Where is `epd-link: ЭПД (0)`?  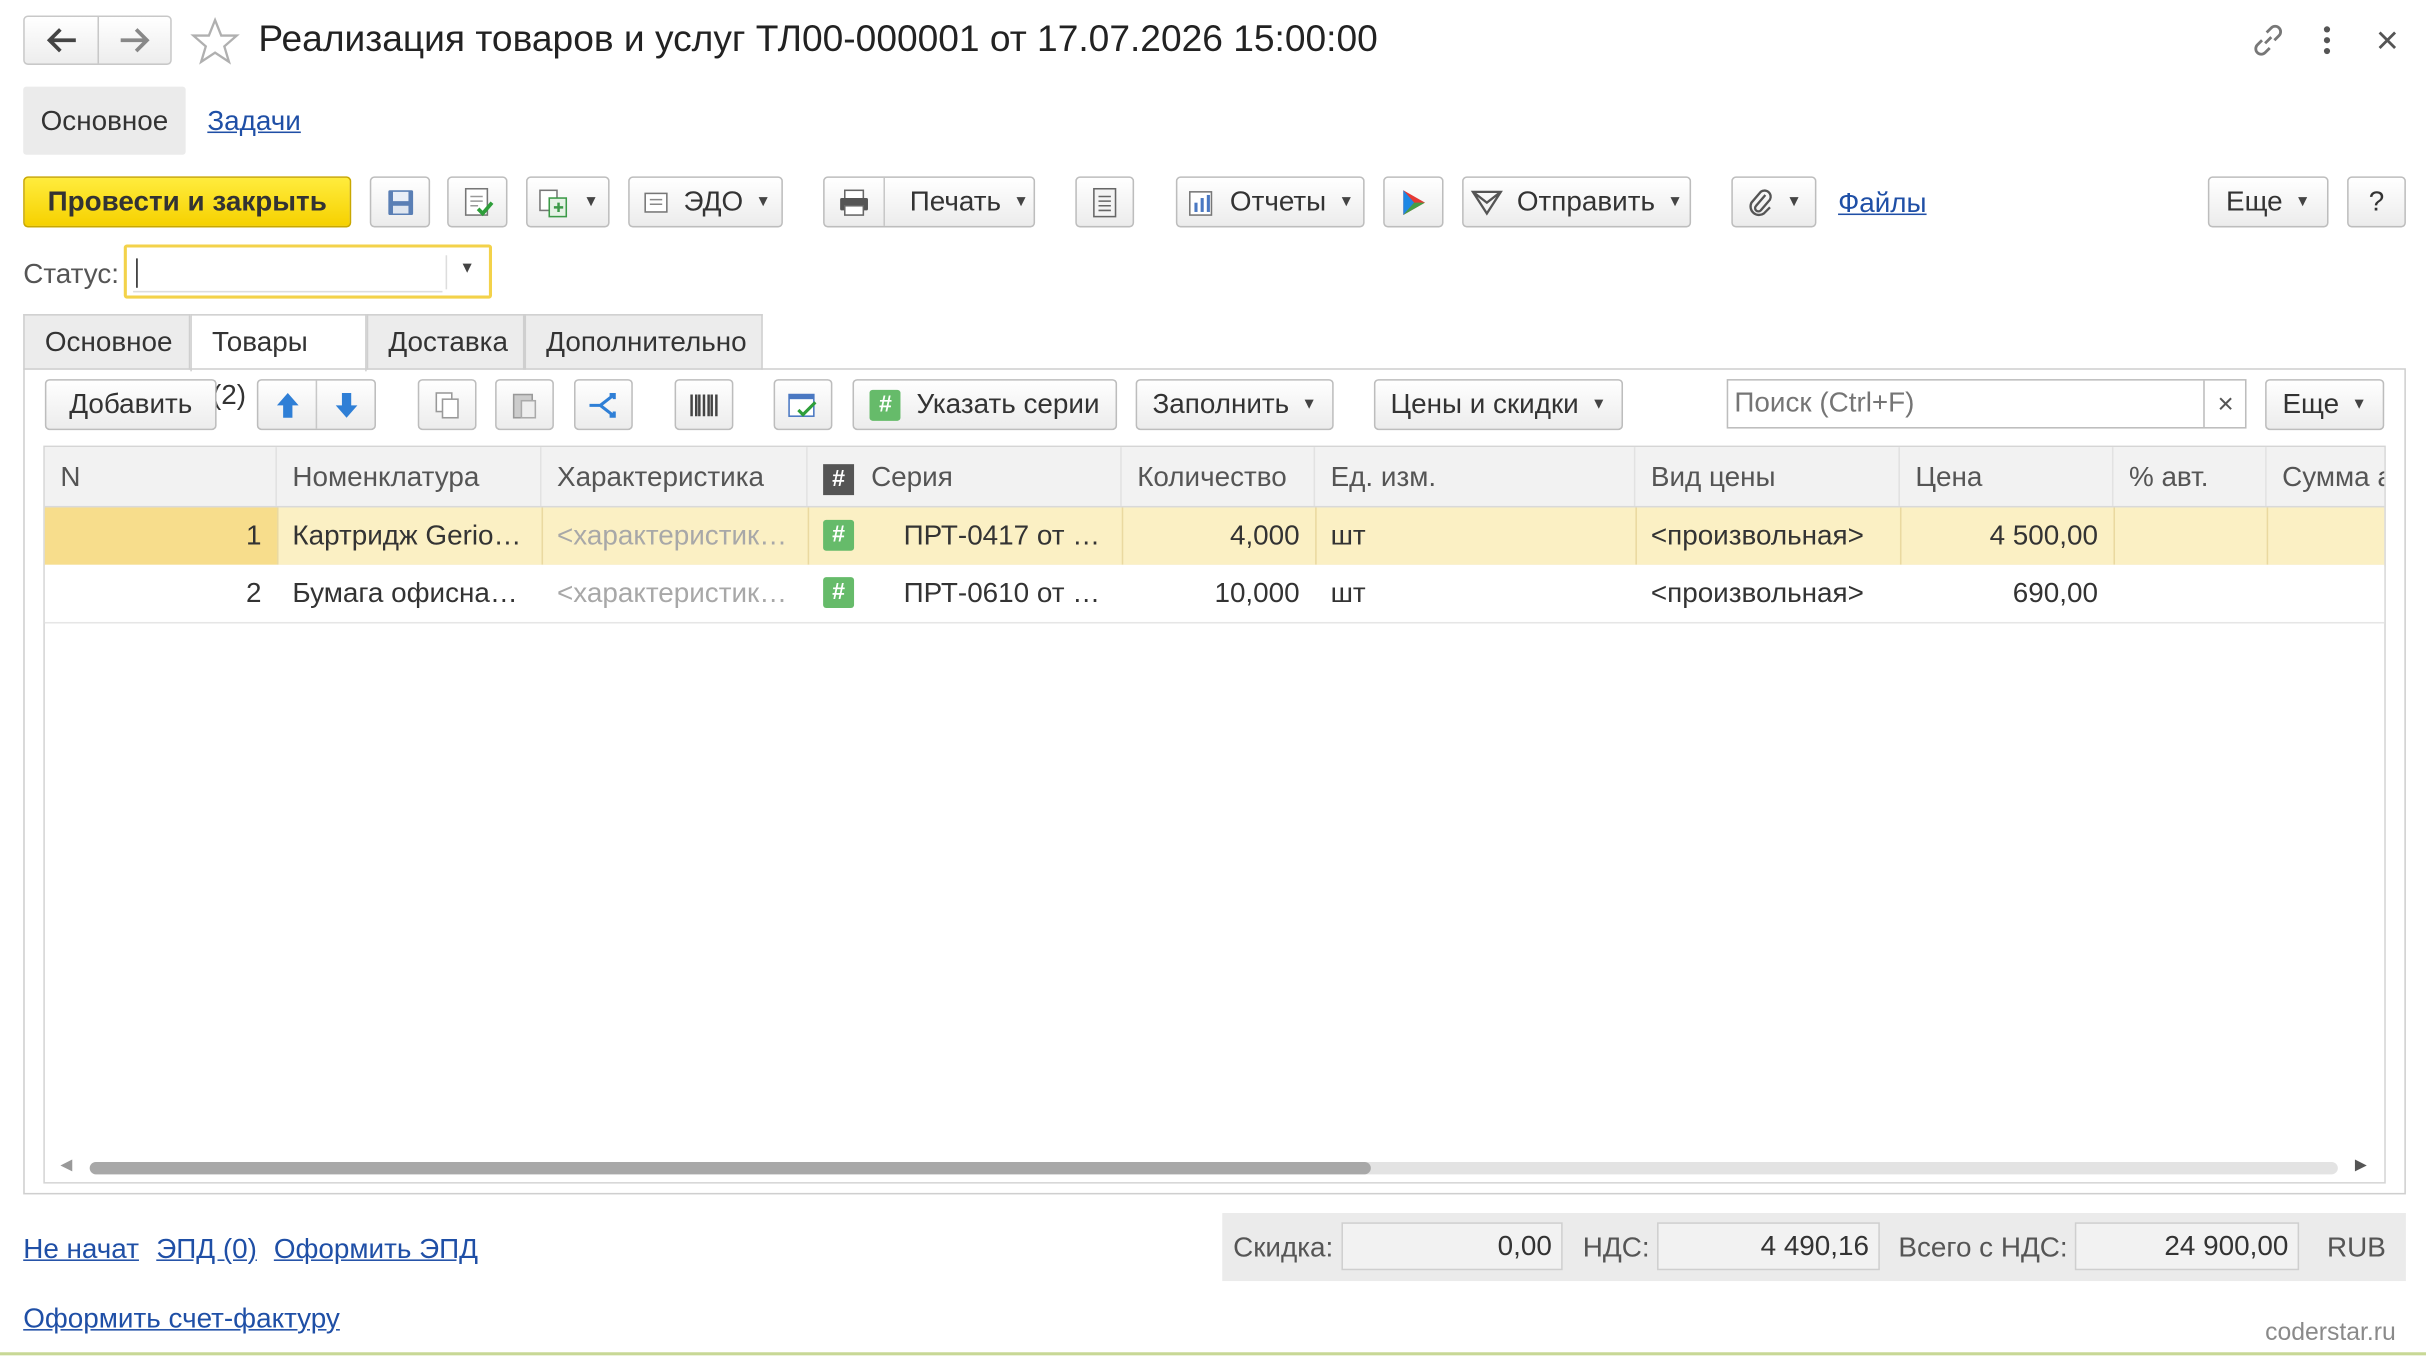 epd-link: ЭПД (0) is located at coordinates (206, 1248).